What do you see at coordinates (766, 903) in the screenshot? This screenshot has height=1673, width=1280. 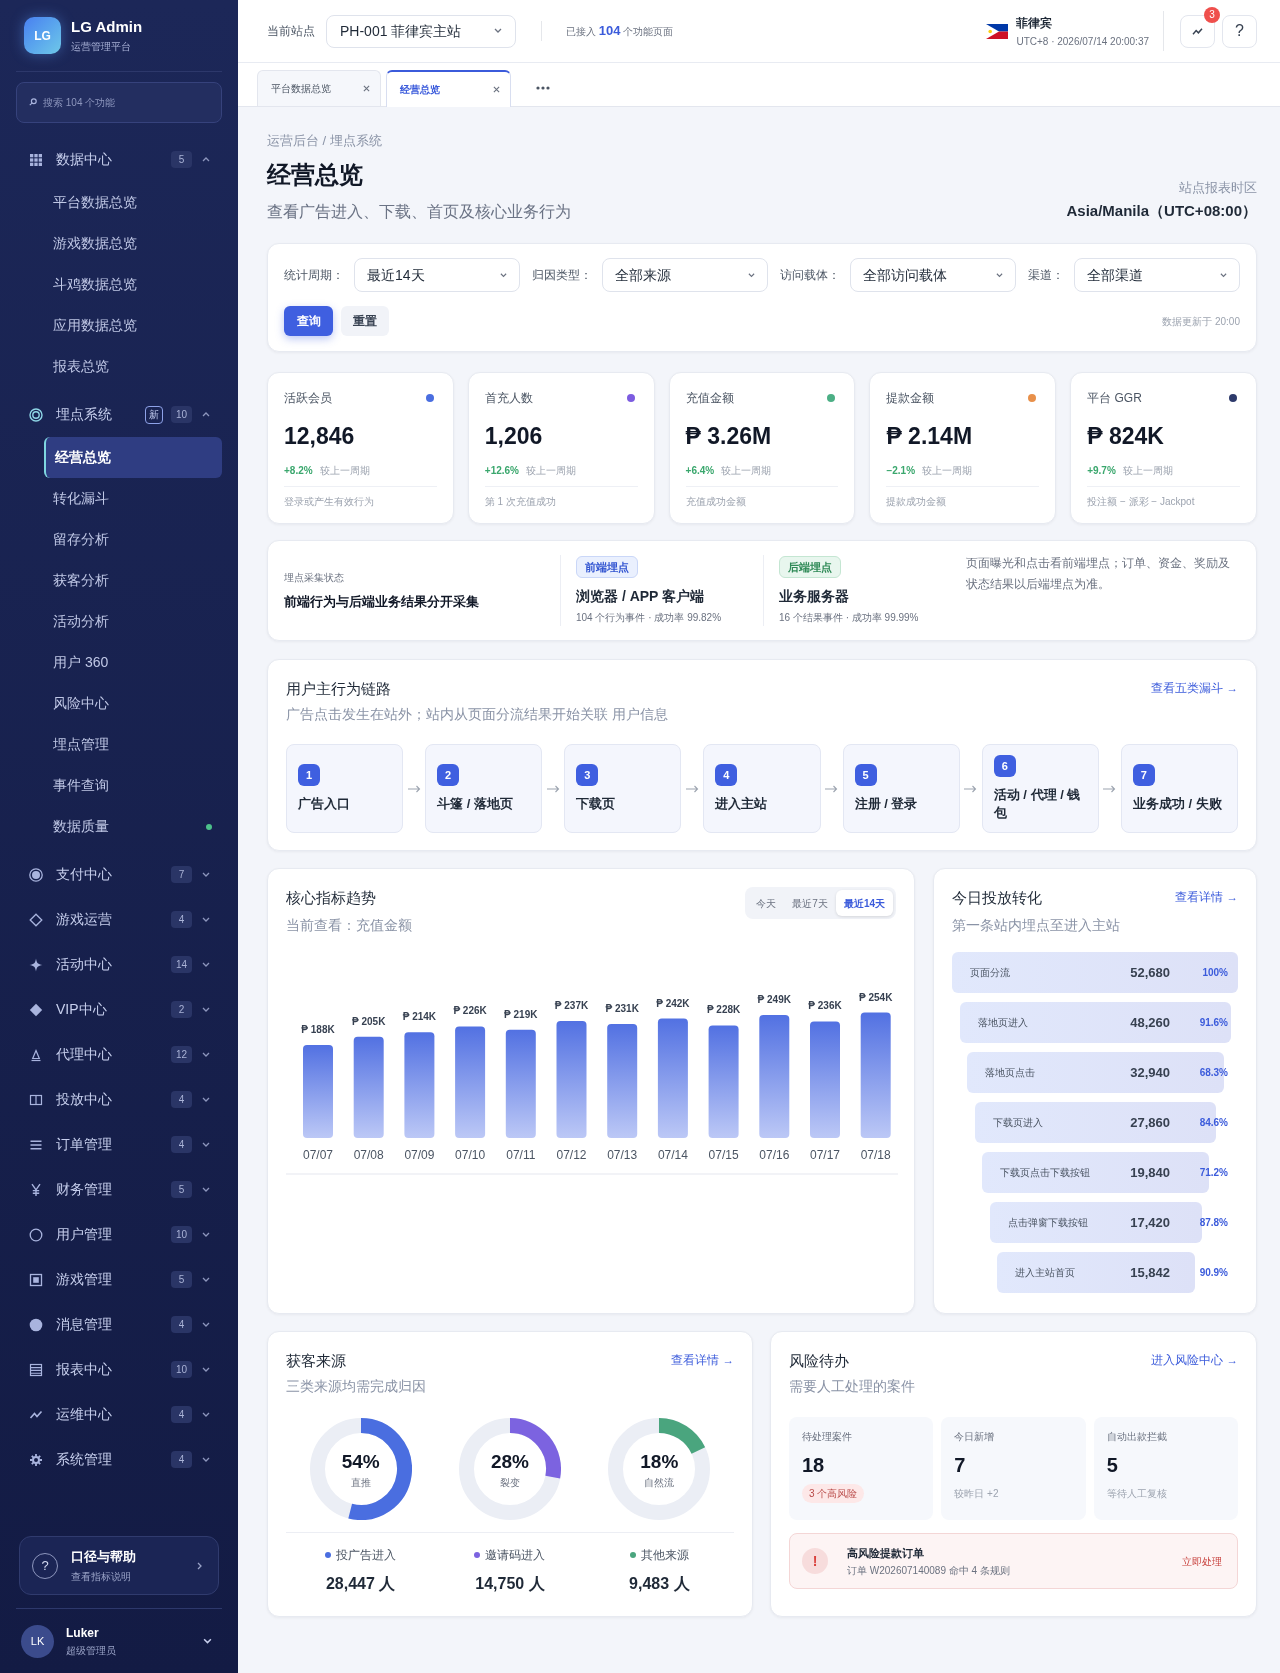 I see `range-tab: 今天` at bounding box center [766, 903].